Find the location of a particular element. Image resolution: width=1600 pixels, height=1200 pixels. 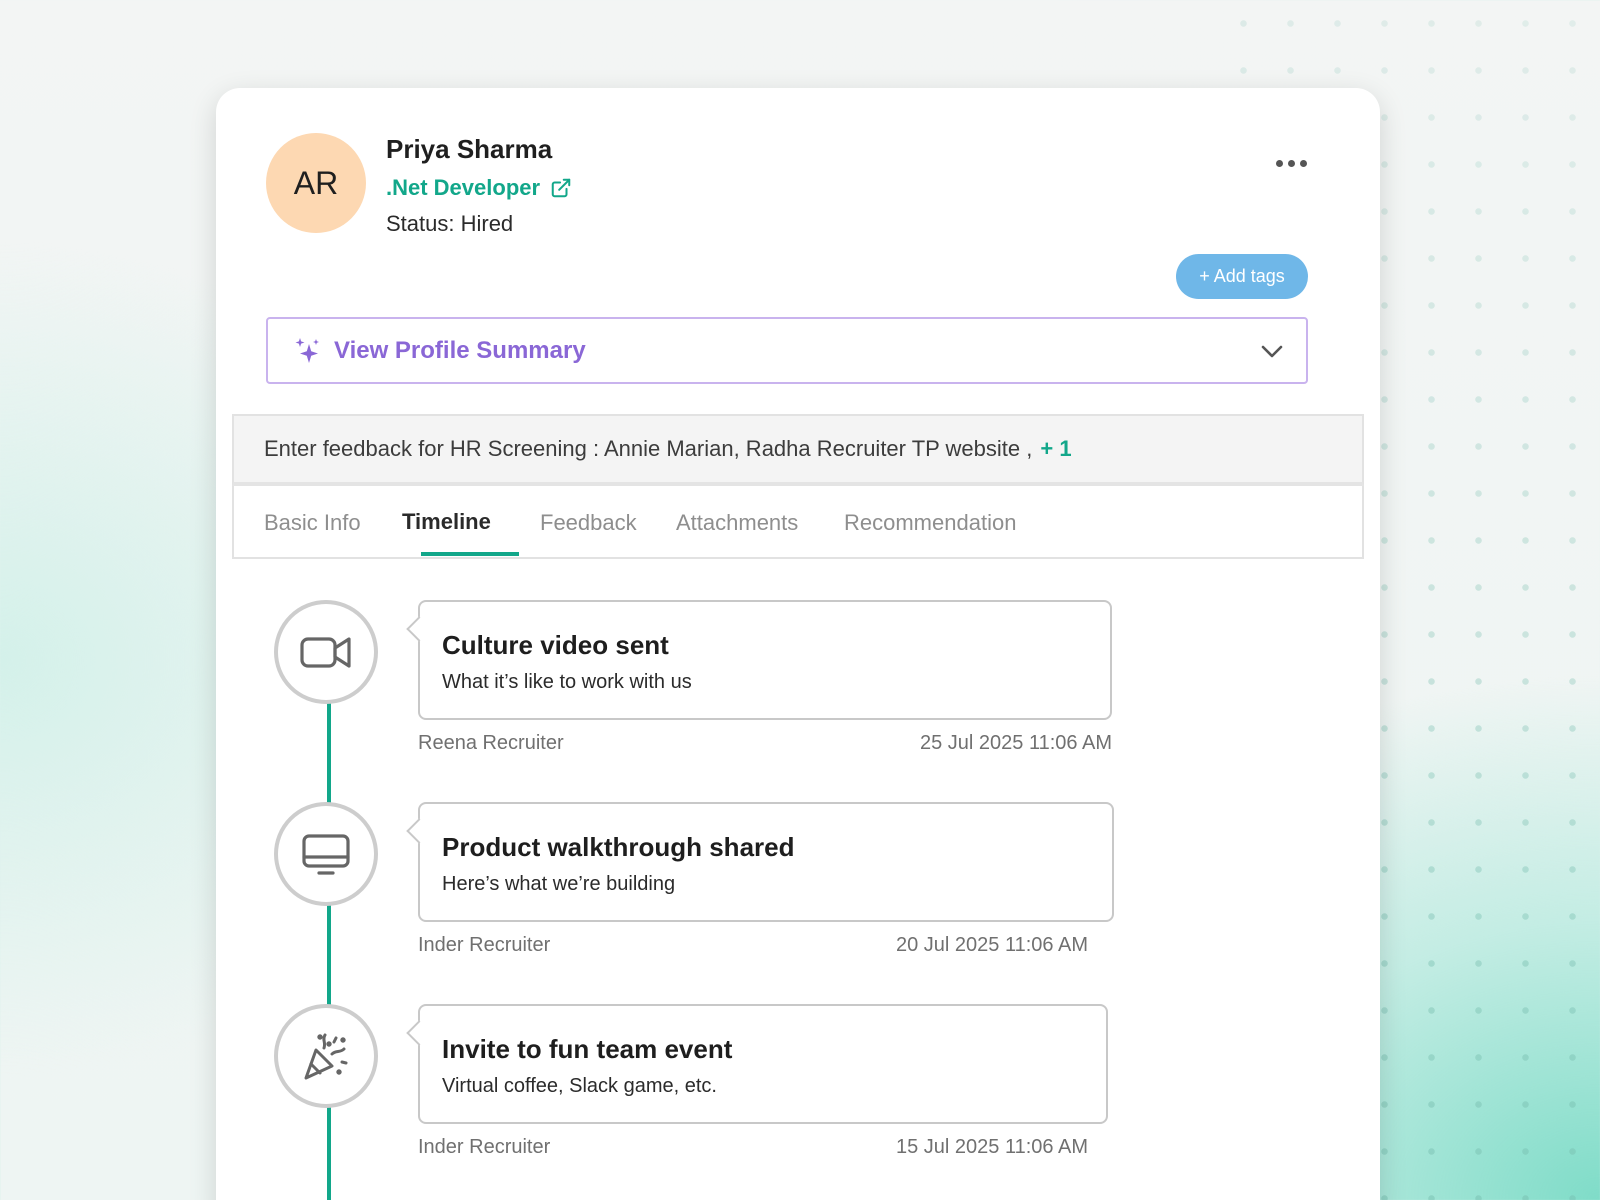

more-options-icon is located at coordinates (1291, 163).